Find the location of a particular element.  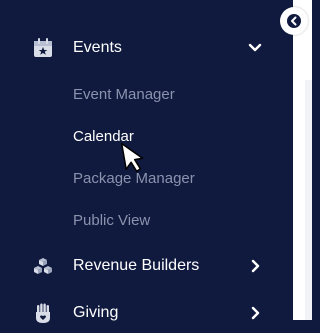

sidebar-subitem-event-manager: Event Manager is located at coordinates (124, 95).